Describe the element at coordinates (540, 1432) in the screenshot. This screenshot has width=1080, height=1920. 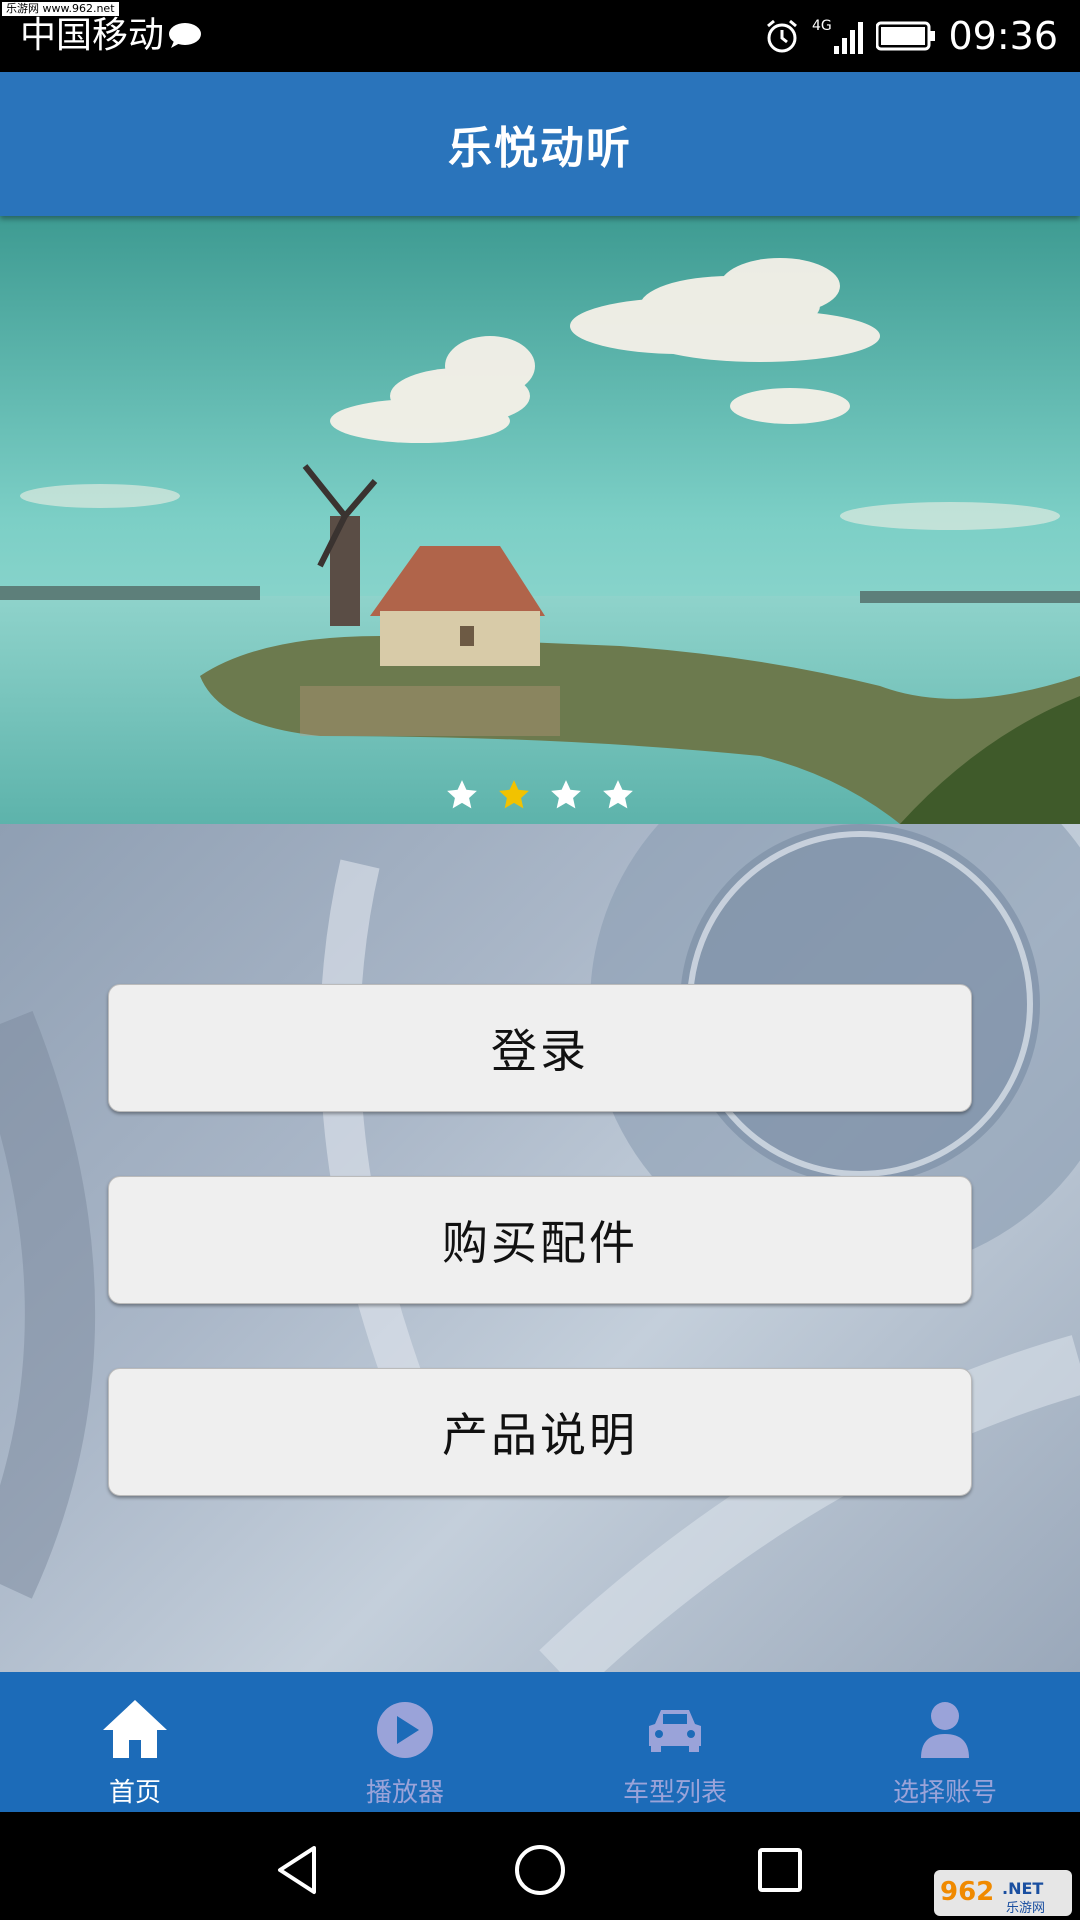
I see `product-info-button: 产品说明` at that location.